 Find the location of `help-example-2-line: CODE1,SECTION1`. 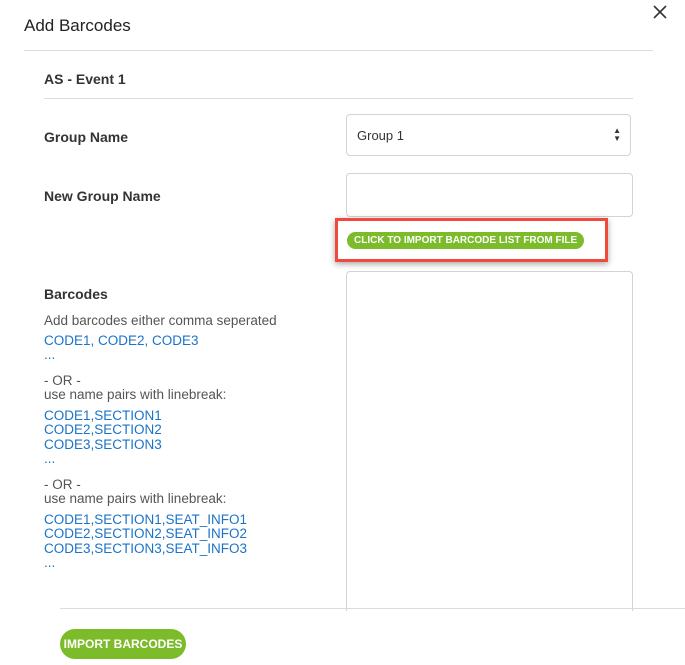

help-example-2-line: CODE1,SECTION1 is located at coordinates (103, 415).